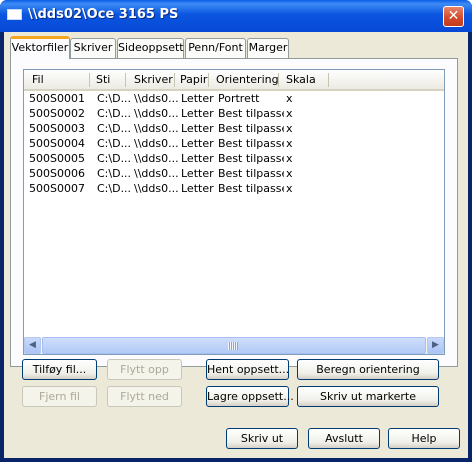 The height and width of the screenshot is (462, 472). What do you see at coordinates (368, 369) in the screenshot?
I see `calculate-orientation-button: Beregn orientering` at bounding box center [368, 369].